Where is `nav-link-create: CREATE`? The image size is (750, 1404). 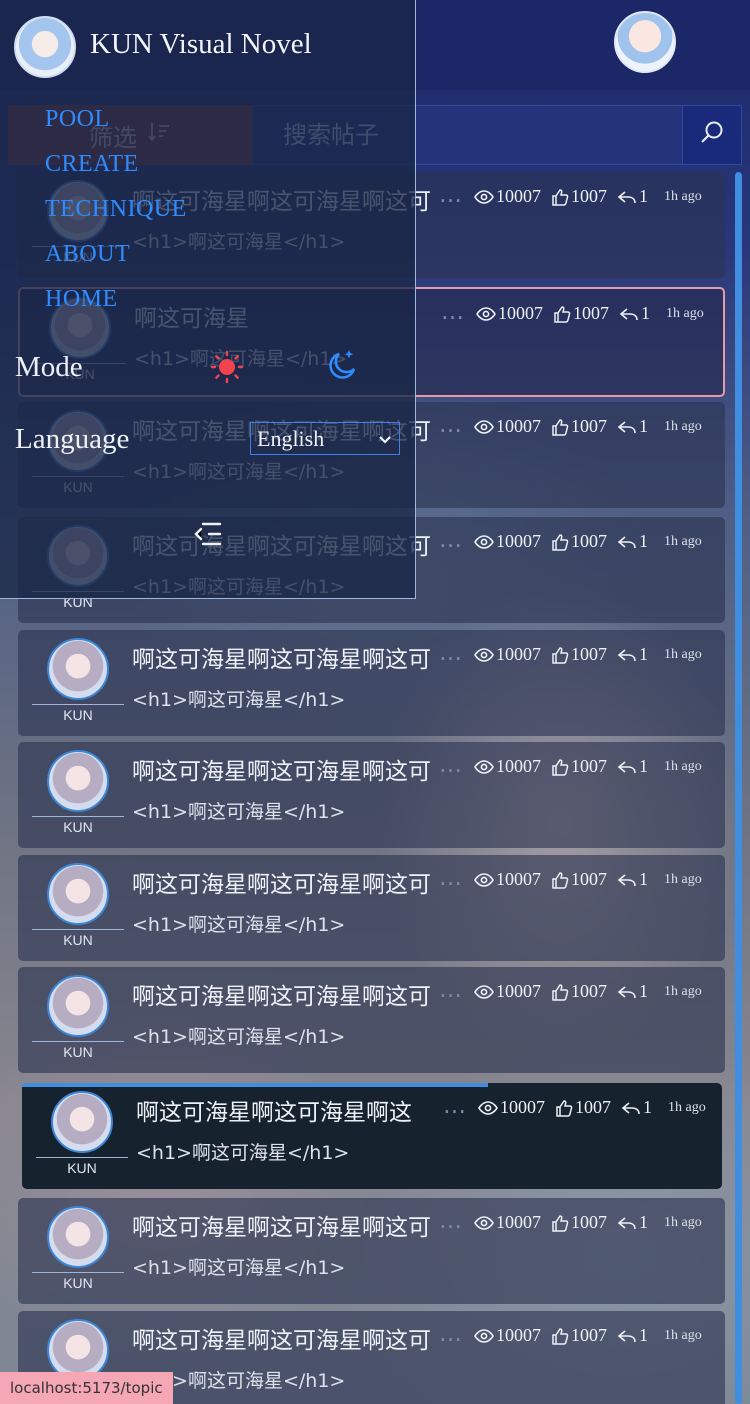
nav-link-create: CREATE is located at coordinates (92, 164).